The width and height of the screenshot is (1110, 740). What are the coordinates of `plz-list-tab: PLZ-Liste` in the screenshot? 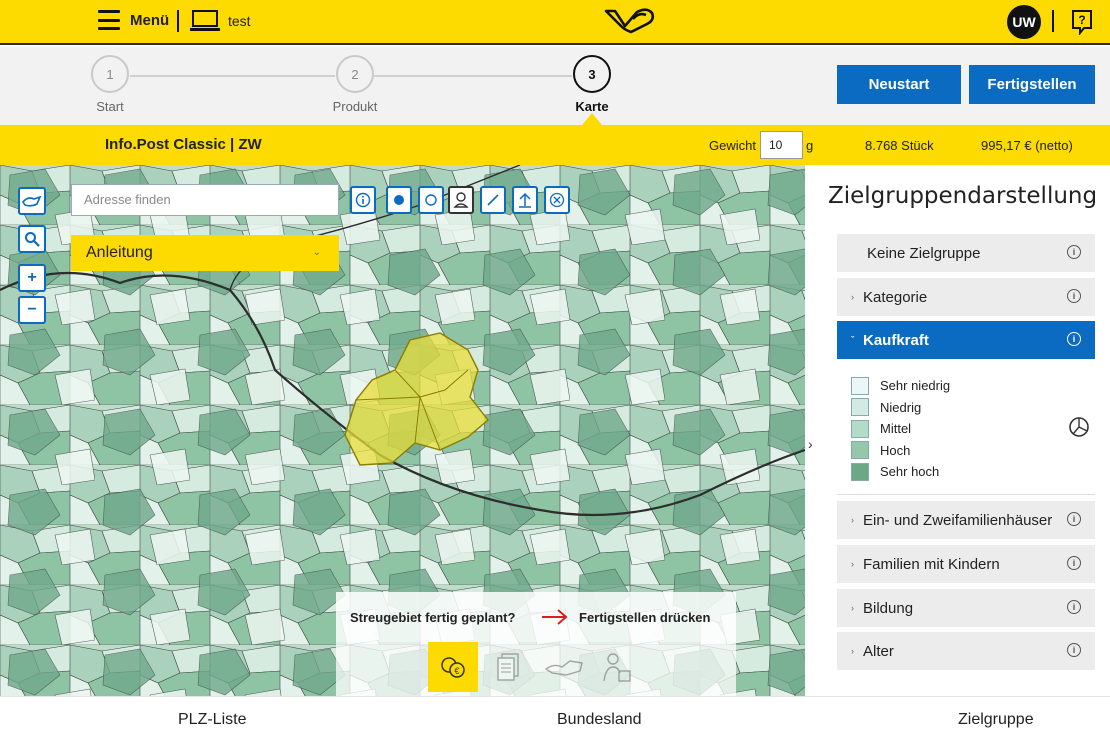 It's located at (212, 720).